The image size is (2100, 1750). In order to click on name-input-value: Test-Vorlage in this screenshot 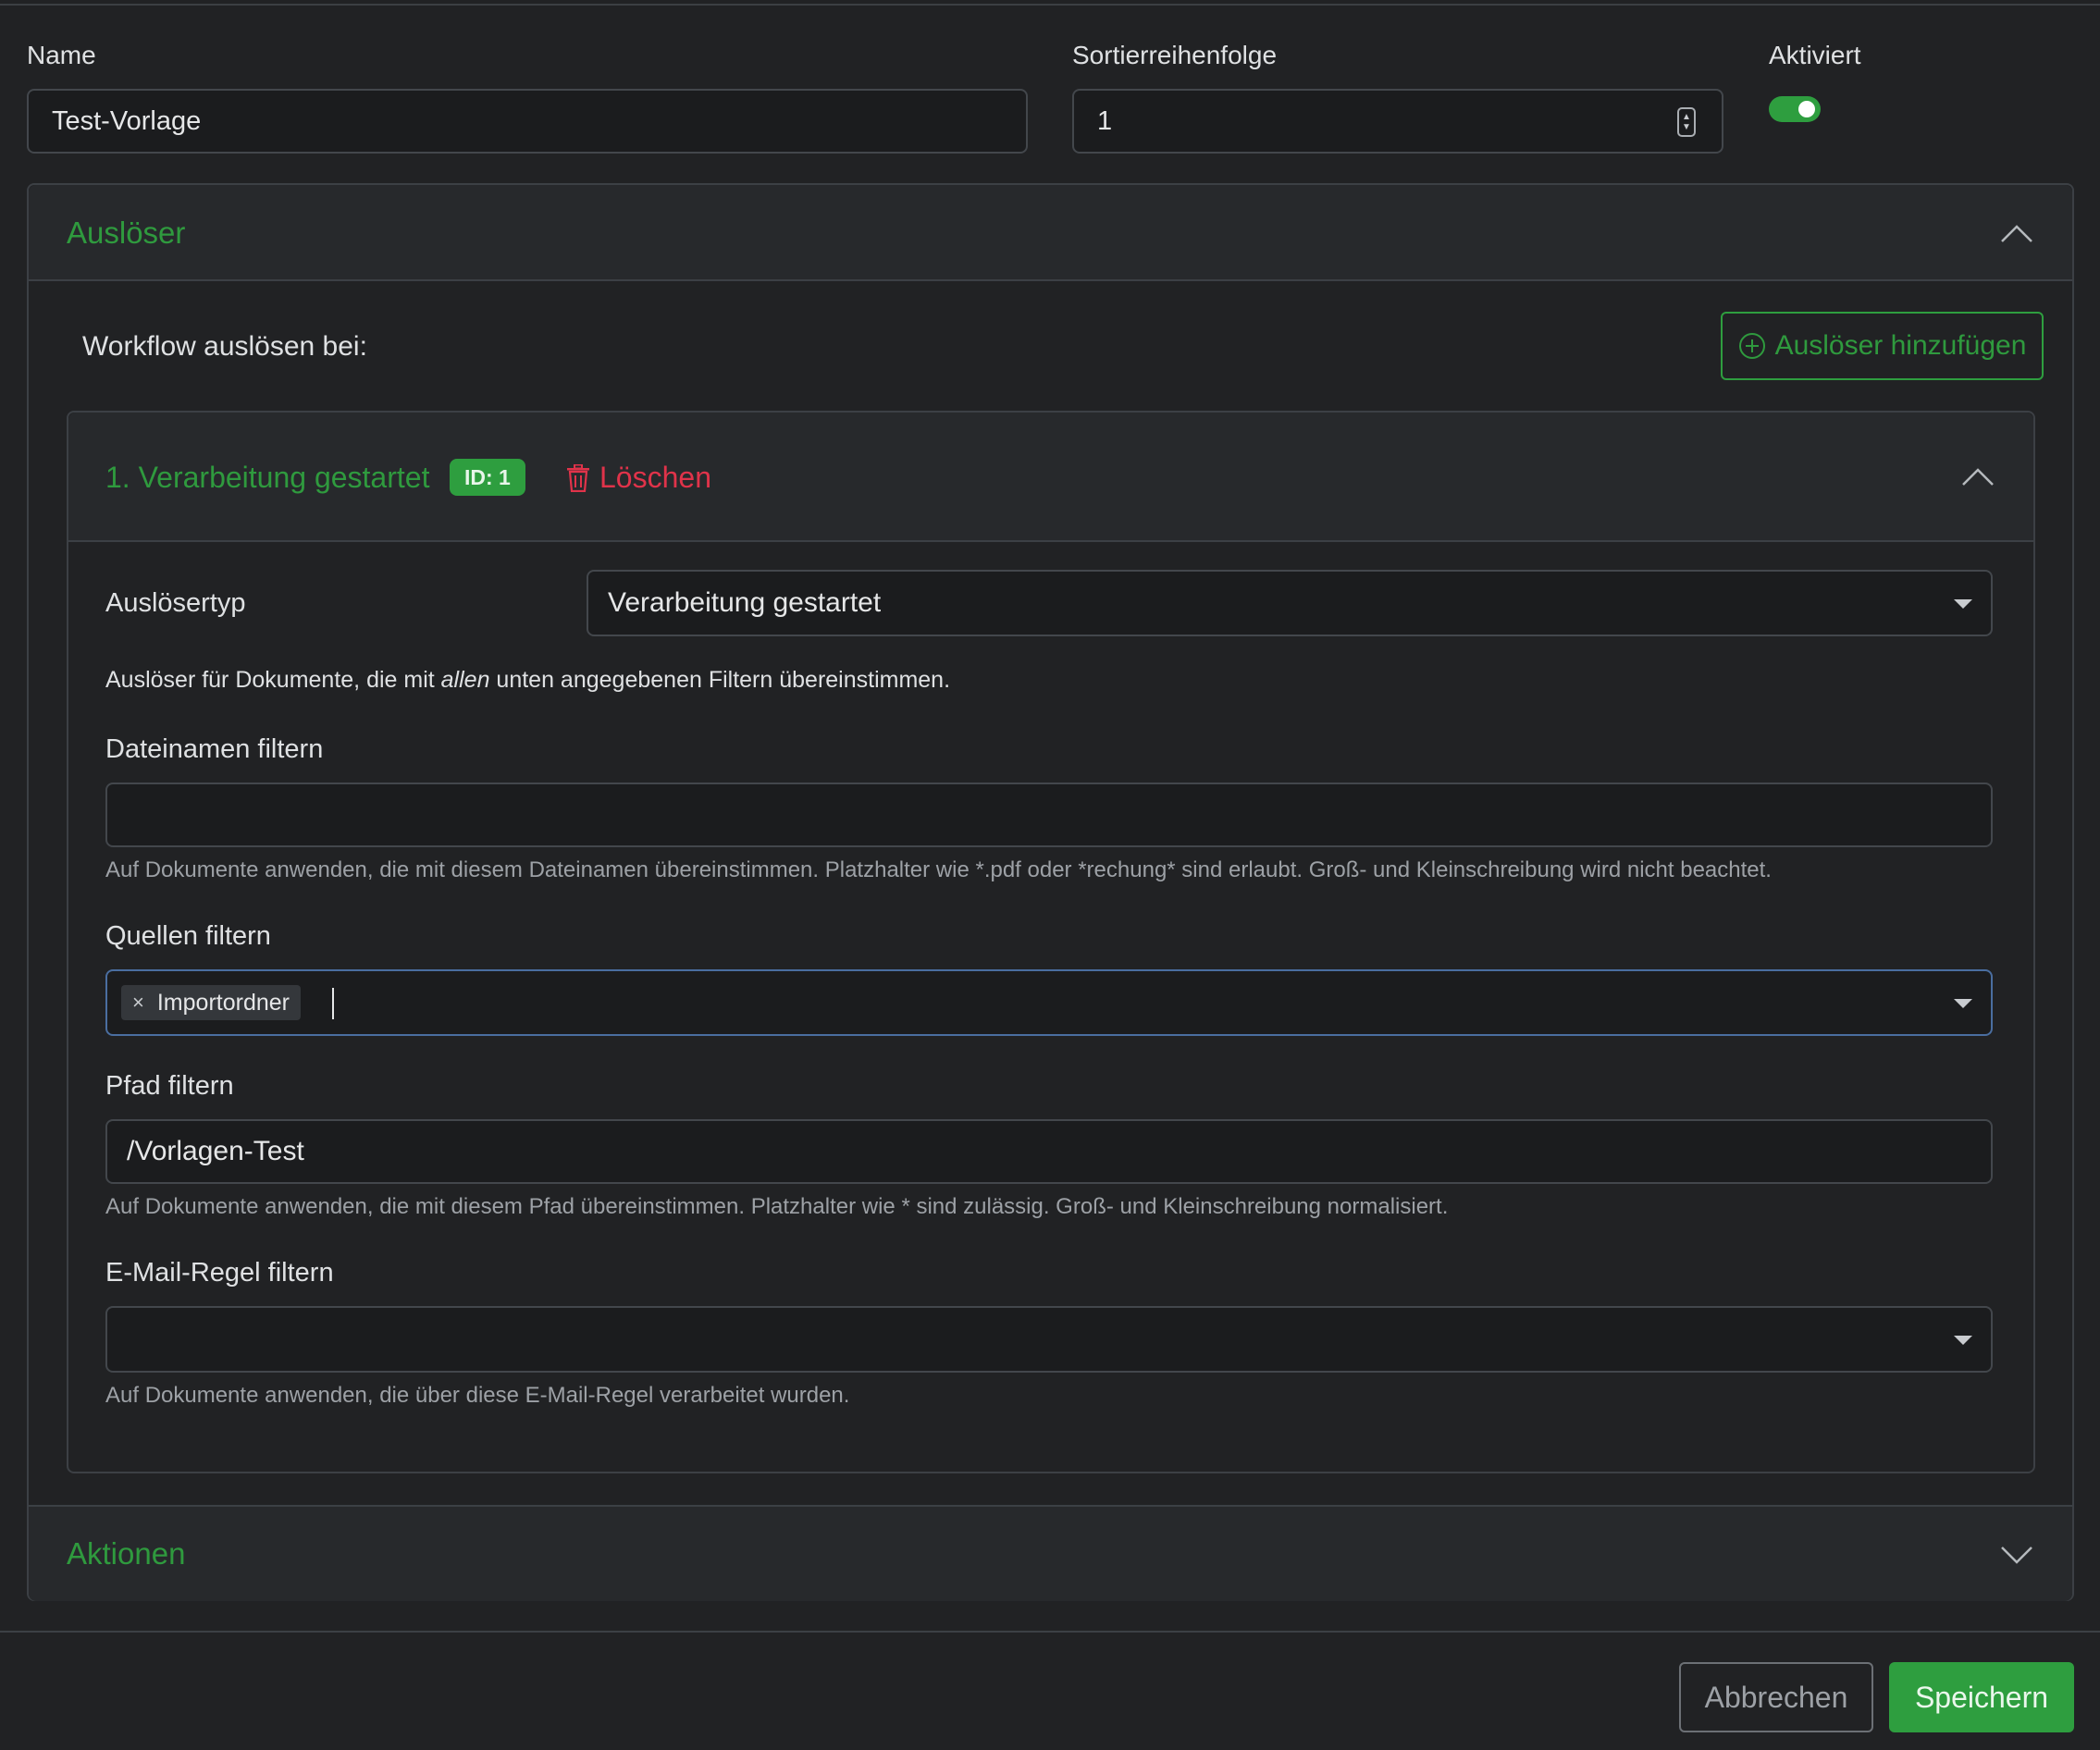, I will do `click(127, 121)`.